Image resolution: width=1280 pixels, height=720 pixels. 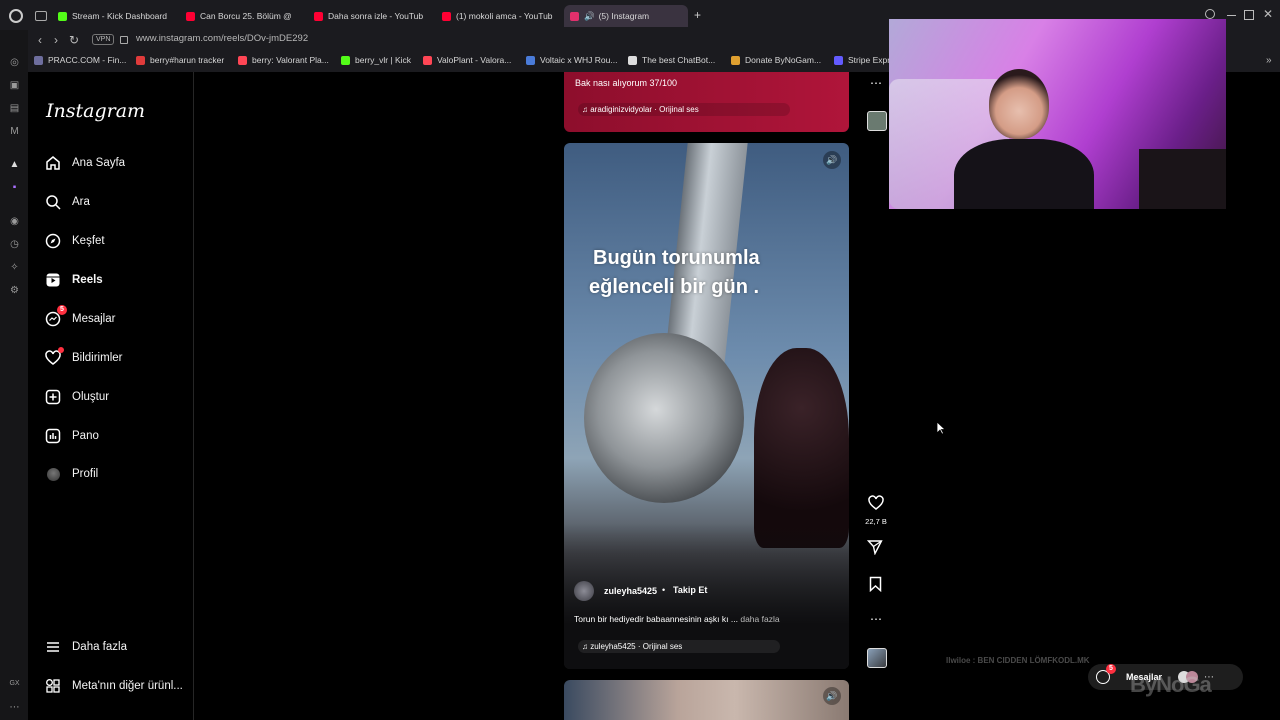 What do you see at coordinates (53, 202) in the screenshot?
I see `search-icon` at bounding box center [53, 202].